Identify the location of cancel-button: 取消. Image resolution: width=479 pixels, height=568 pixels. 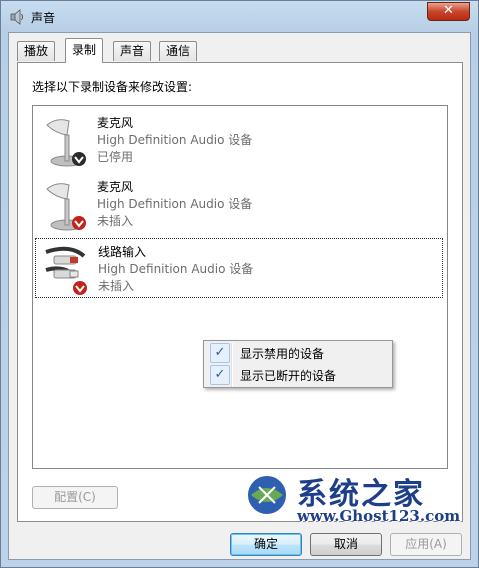
(346, 544).